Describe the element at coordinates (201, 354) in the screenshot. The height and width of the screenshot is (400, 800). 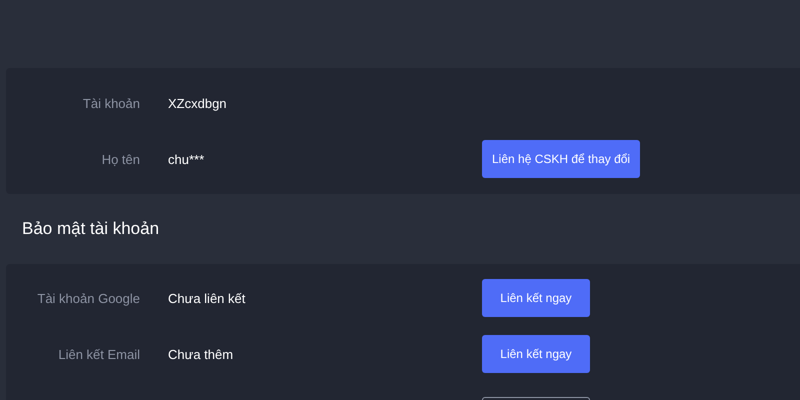
I see `field-value: Chưa thêm` at that location.